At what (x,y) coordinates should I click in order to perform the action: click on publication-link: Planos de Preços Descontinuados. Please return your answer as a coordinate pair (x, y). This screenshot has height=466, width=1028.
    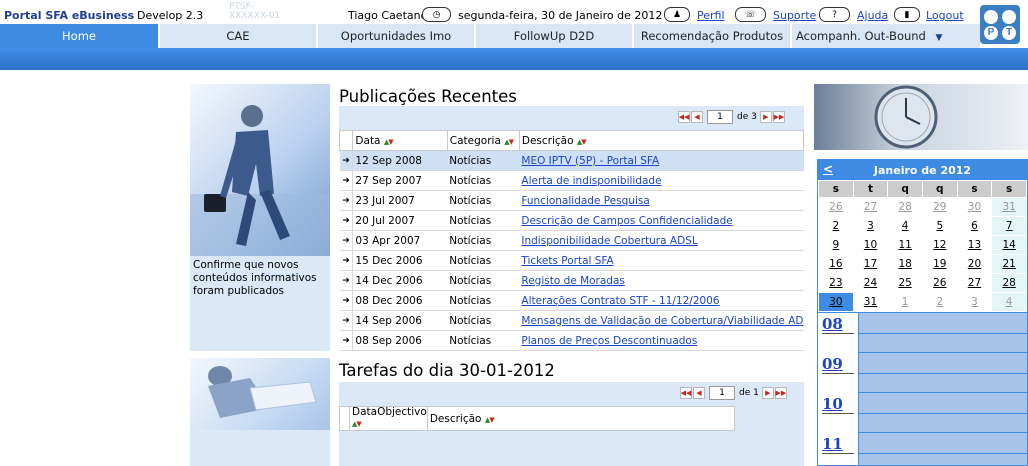
    Looking at the image, I should click on (609, 341).